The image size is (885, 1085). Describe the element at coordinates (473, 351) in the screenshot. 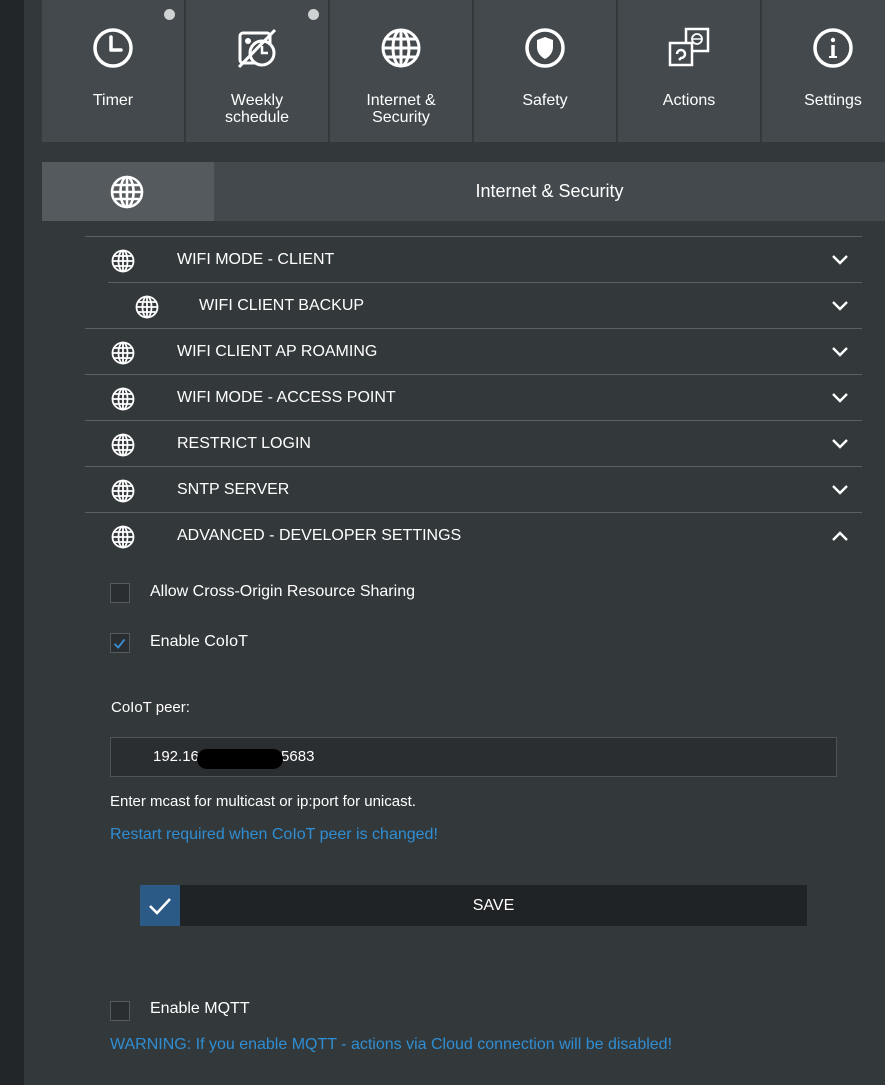

I see `accordion-wifi-client-ap-roaming: WIFI CLIENT AP ROAMING` at that location.